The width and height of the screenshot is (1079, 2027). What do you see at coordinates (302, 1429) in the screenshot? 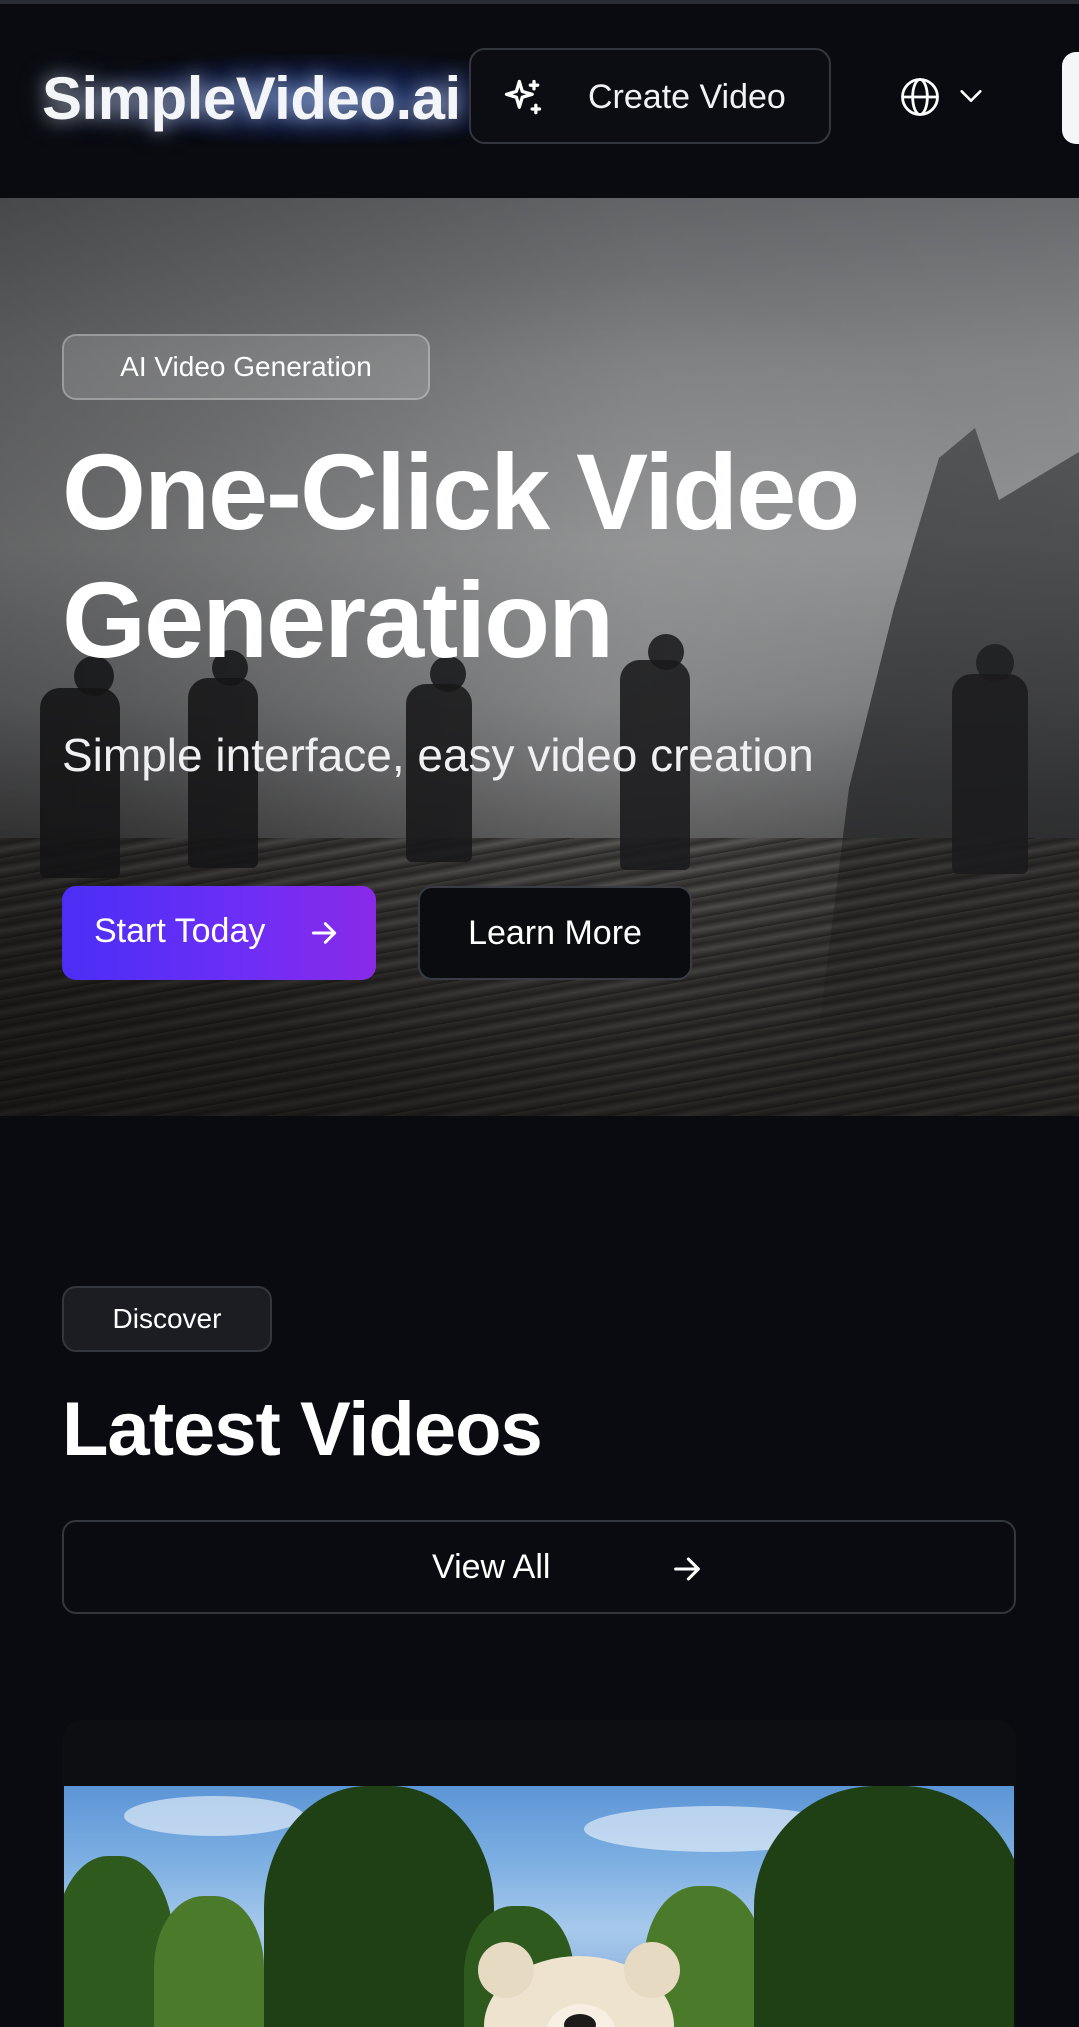
I see `section-title: Latest Videos` at bounding box center [302, 1429].